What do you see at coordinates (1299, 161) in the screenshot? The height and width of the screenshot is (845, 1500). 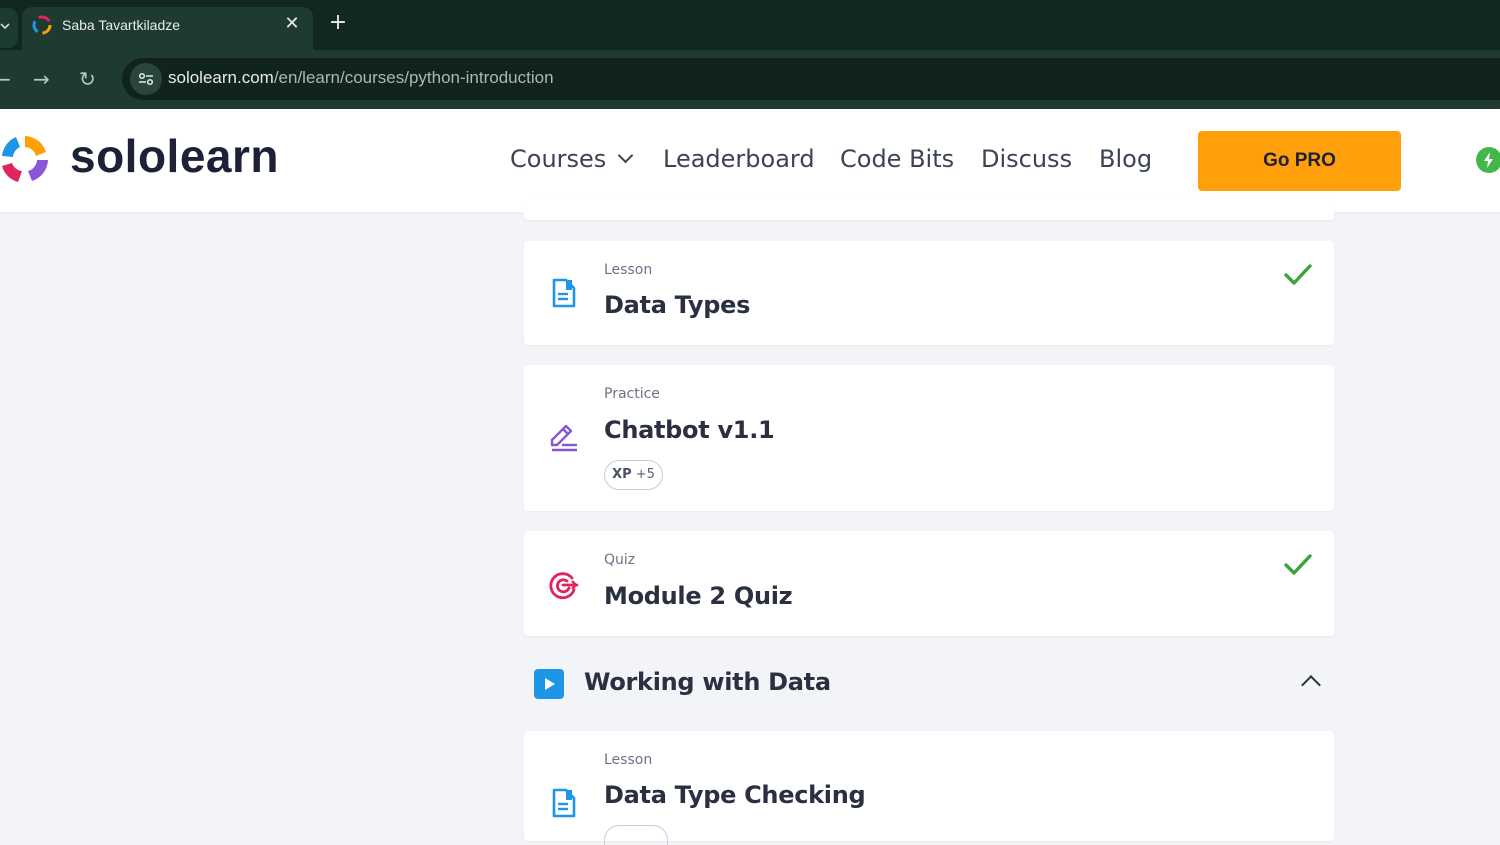 I see `go-pro-button: Go PRO` at bounding box center [1299, 161].